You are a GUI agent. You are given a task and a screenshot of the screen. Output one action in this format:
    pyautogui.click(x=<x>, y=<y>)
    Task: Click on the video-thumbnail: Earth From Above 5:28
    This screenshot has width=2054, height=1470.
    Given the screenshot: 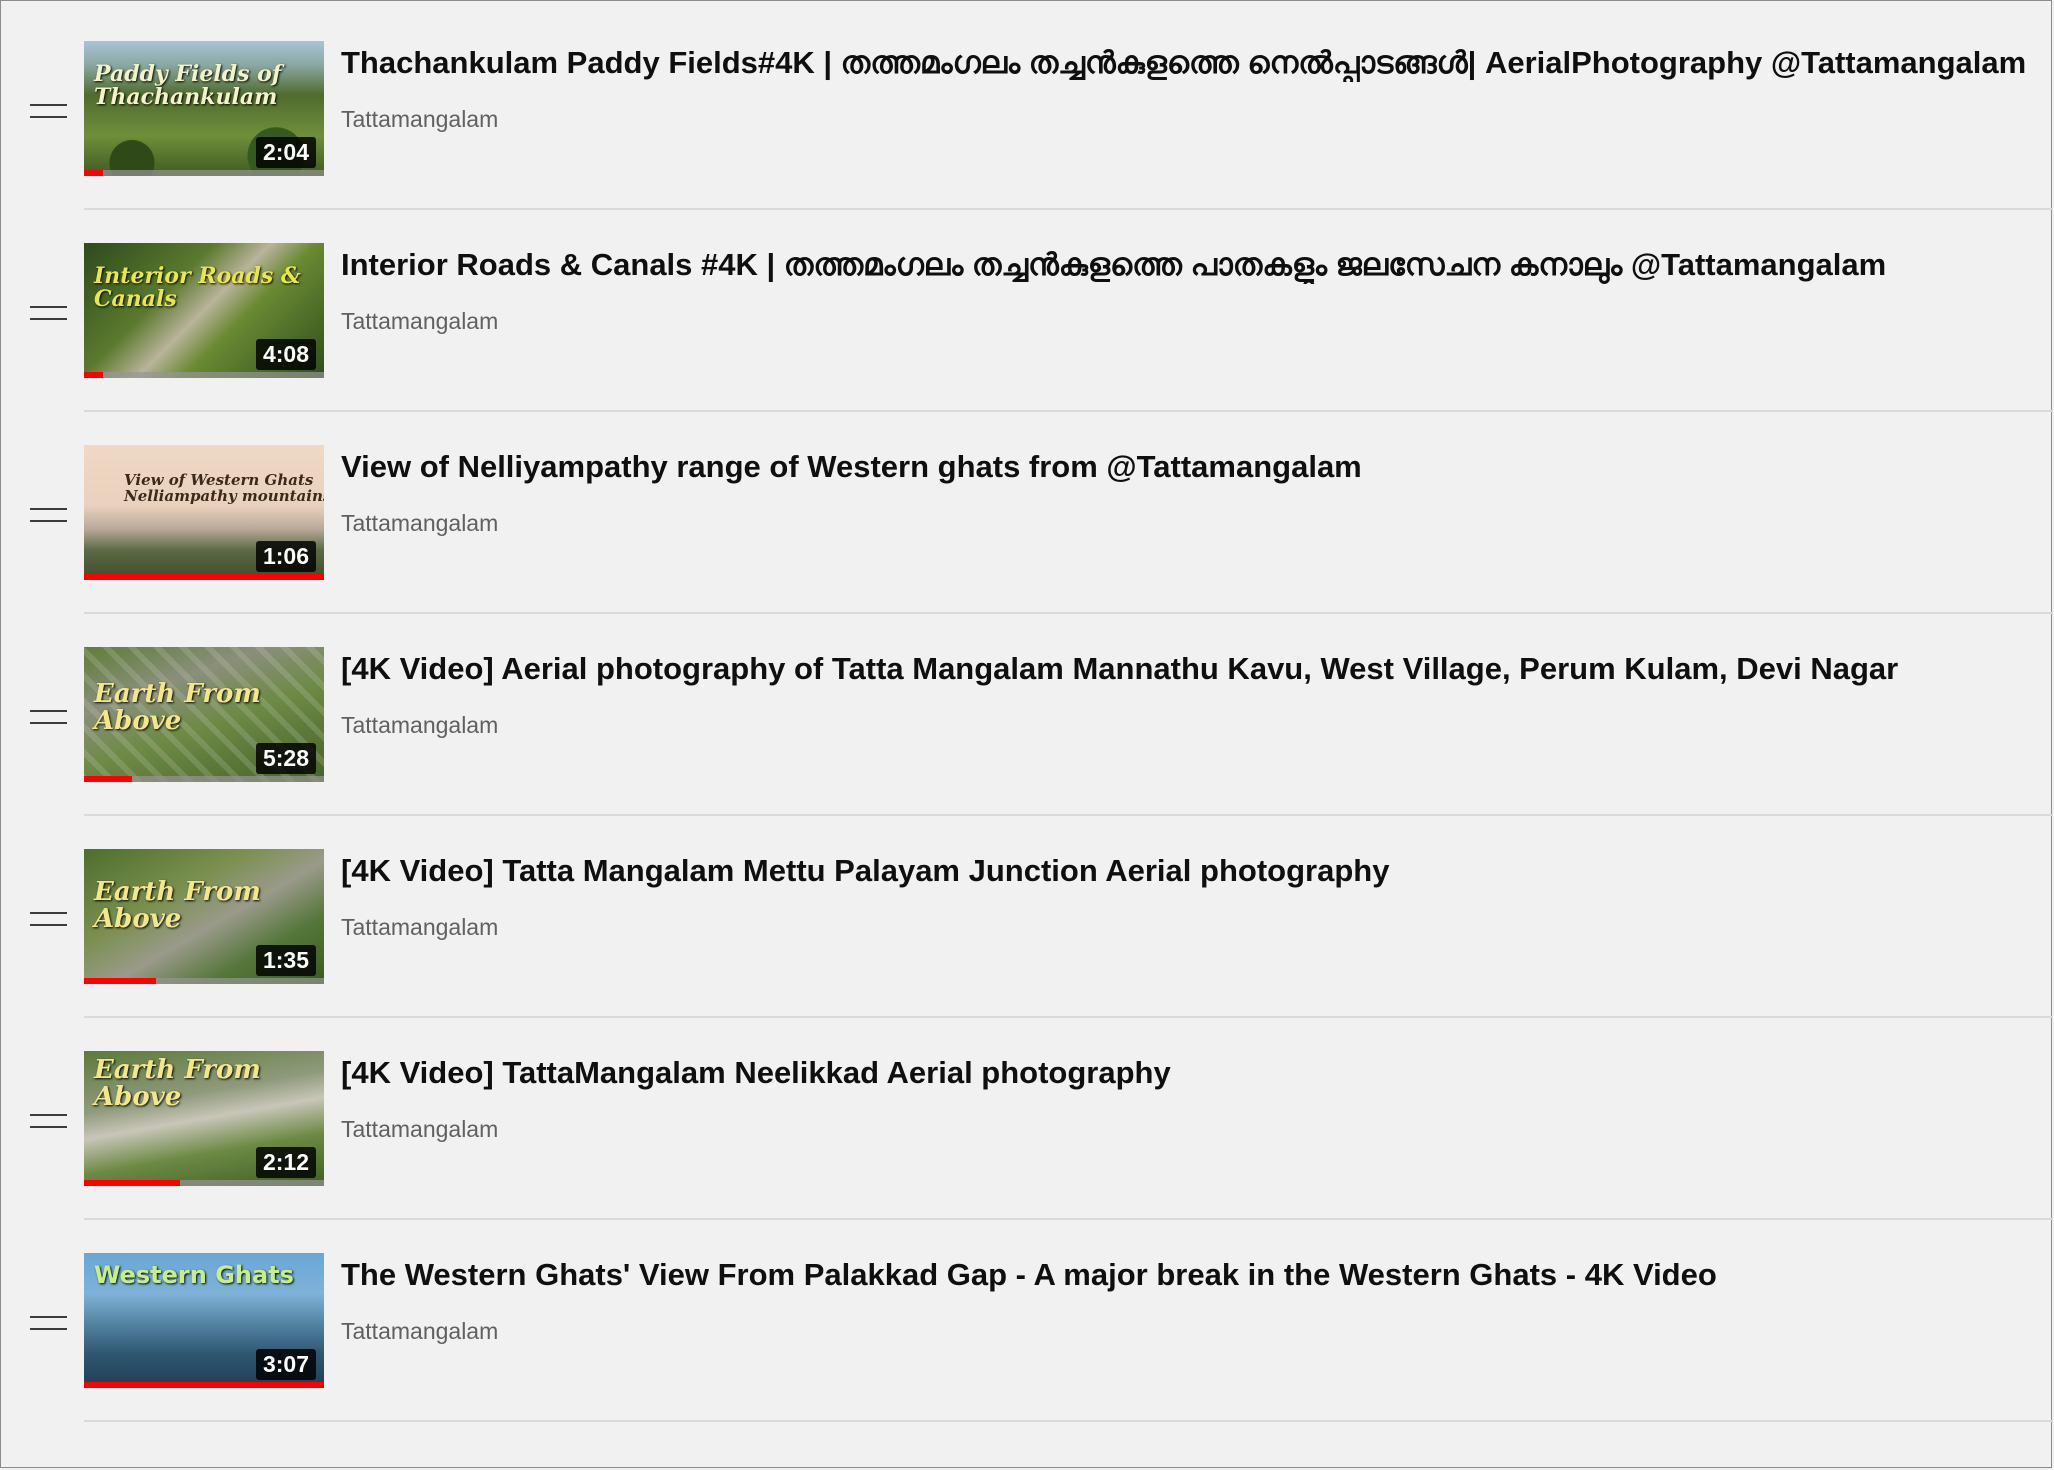 What is the action you would take?
    pyautogui.click(x=204, y=714)
    